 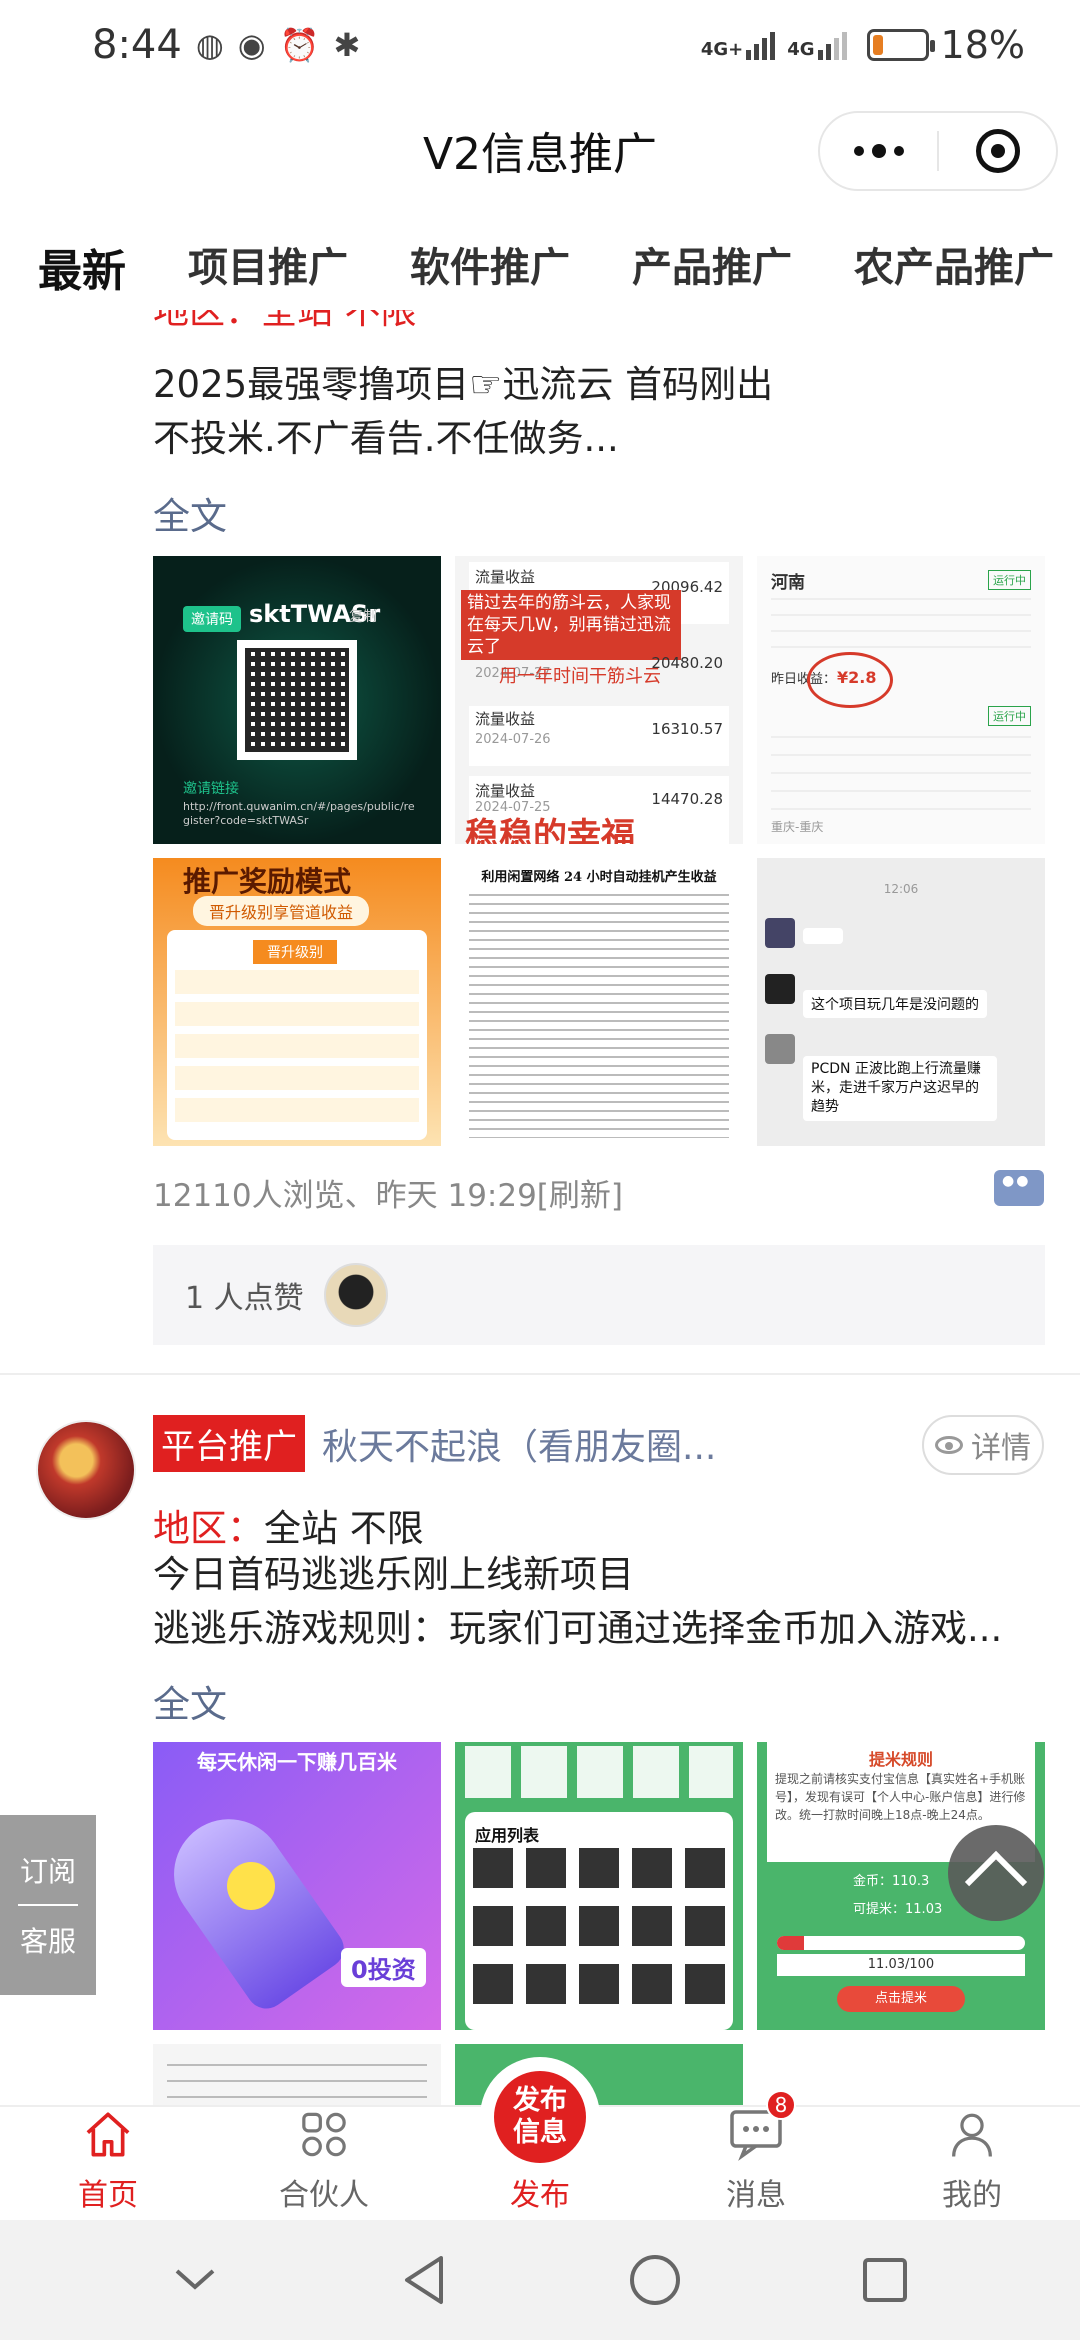 What do you see at coordinates (251, 45) in the screenshot?
I see `eye-comfort-icon: ◉` at bounding box center [251, 45].